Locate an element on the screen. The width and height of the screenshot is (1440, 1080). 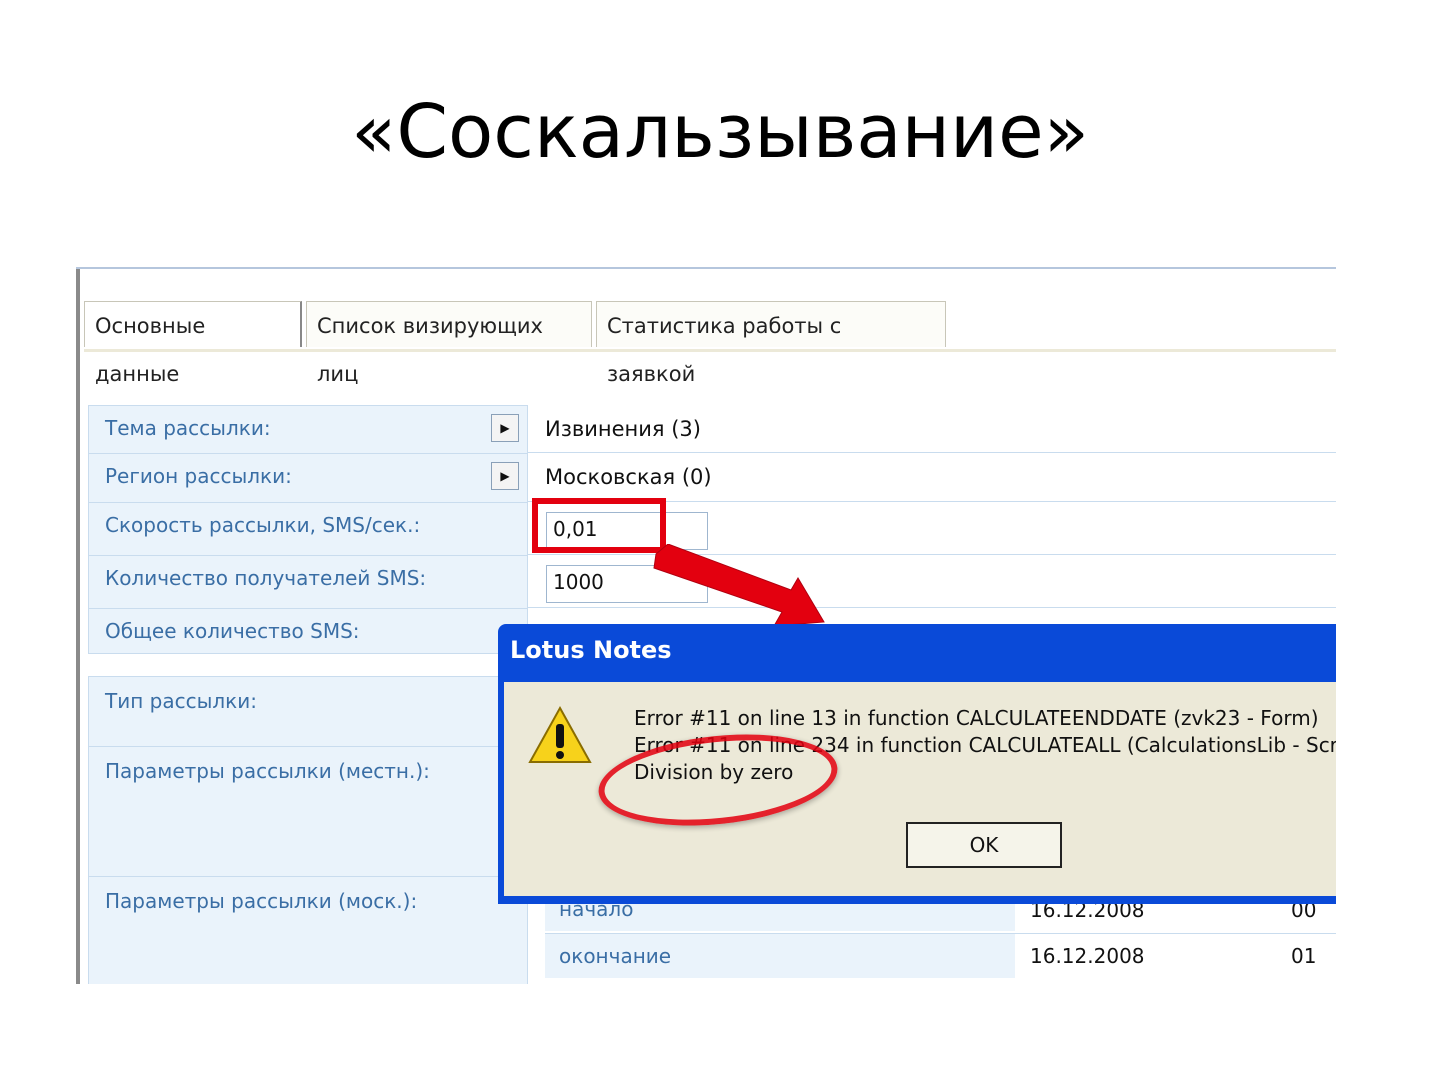
row-recipients: Количество получателей SMS: is located at coordinates (308, 581).